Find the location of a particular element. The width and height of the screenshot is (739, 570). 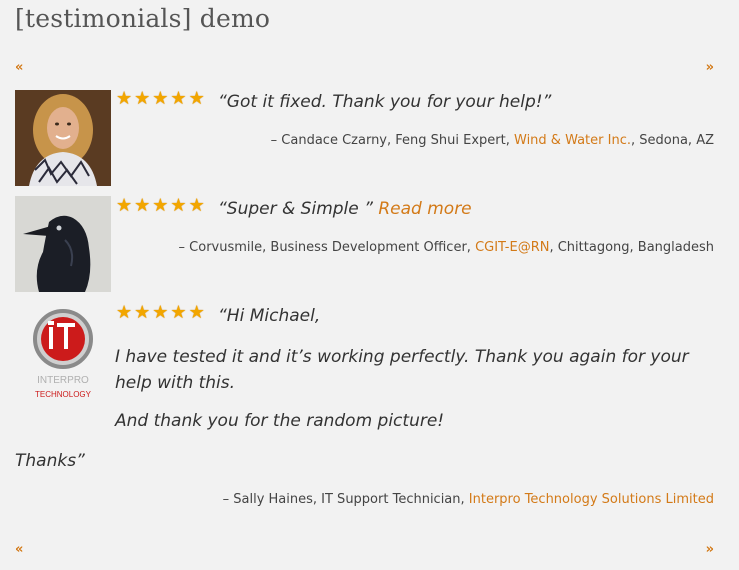

avatar-corvusmile is located at coordinates (63, 244).